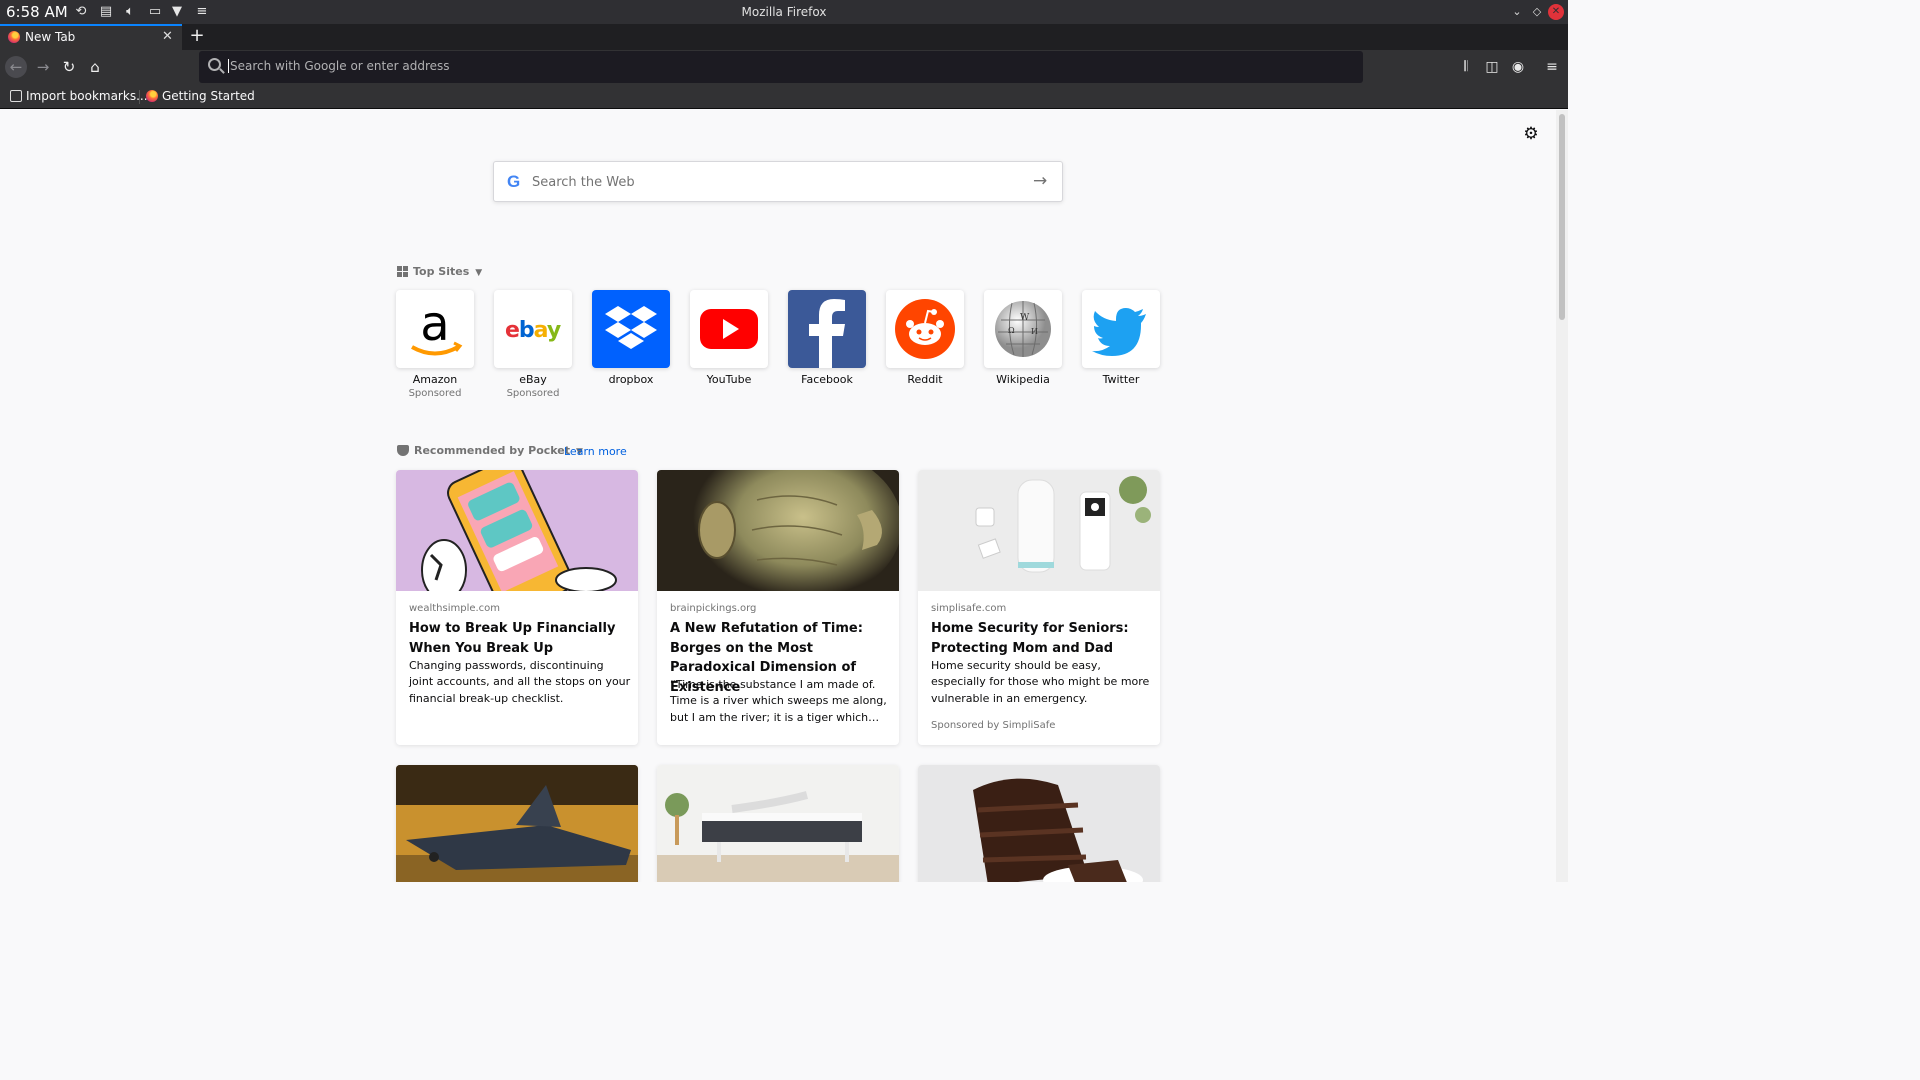  Describe the element at coordinates (1040, 181) in the screenshot. I see `arrow-right-icon: →` at that location.